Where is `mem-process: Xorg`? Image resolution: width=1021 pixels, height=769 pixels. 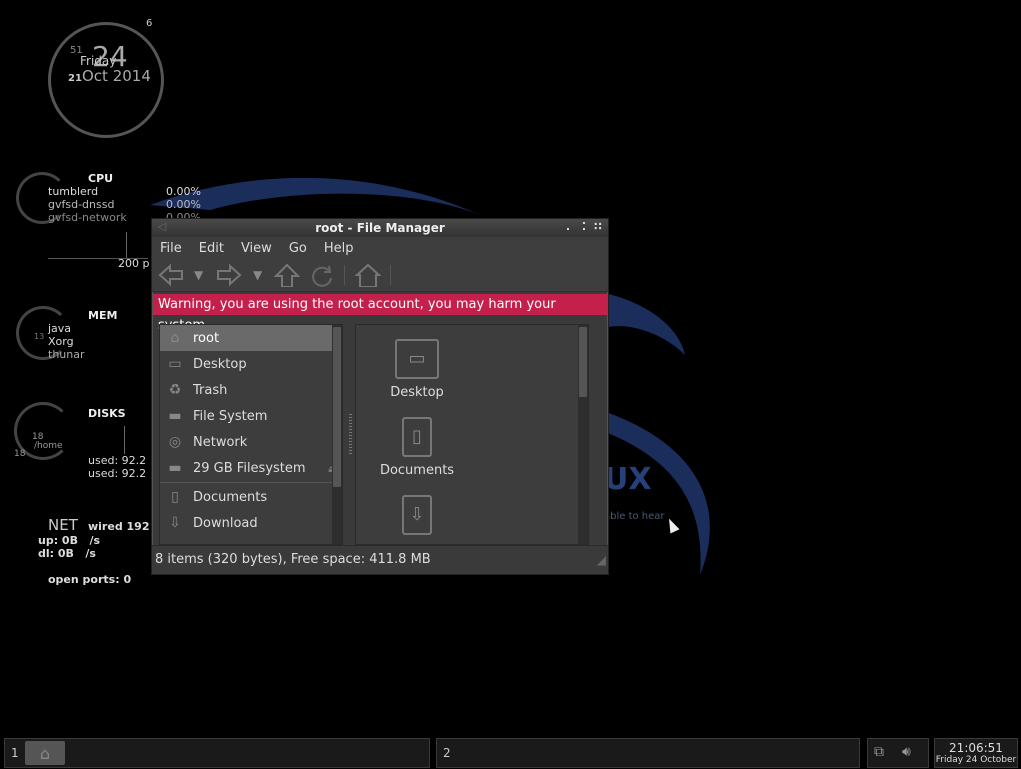
mem-process: Xorg is located at coordinates (61, 341).